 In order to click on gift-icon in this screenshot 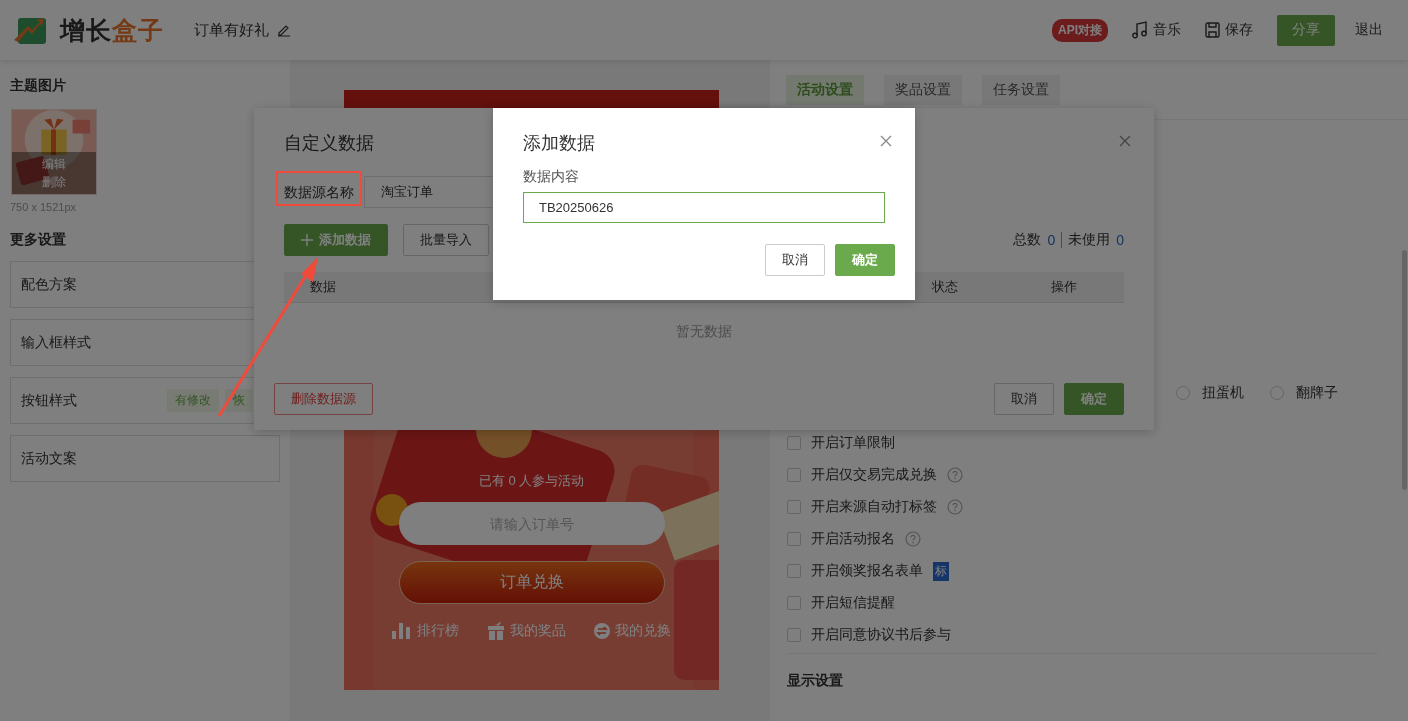, I will do `click(496, 631)`.